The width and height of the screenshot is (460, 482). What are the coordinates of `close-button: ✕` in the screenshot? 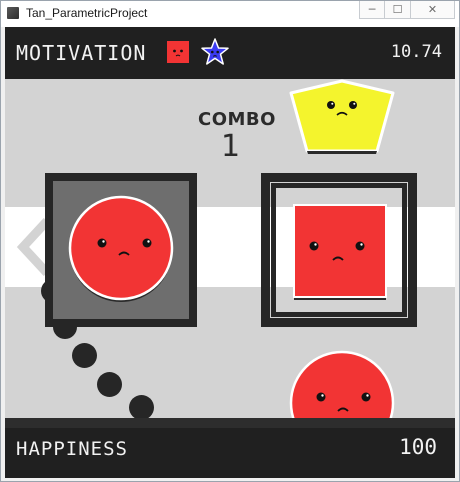 It's located at (433, 10).